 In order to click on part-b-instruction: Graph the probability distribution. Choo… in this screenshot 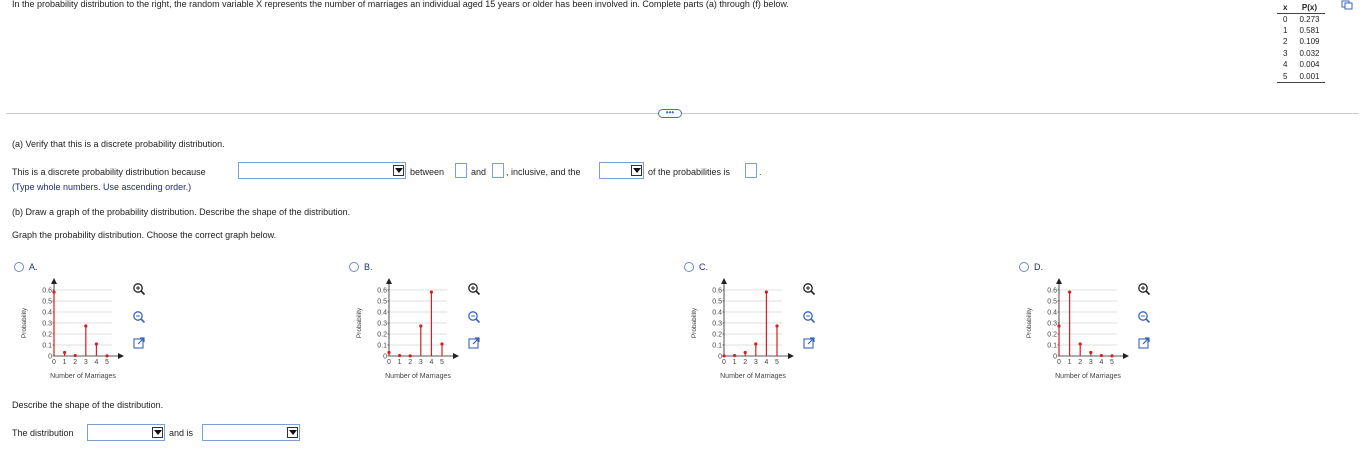, I will do `click(144, 235)`.